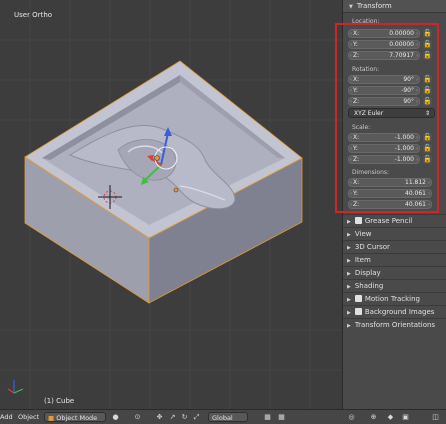 The image size is (446, 424). What do you see at coordinates (395, 247) in the screenshot?
I see `section-3d-cursor: ▶ 3D Cursor` at bounding box center [395, 247].